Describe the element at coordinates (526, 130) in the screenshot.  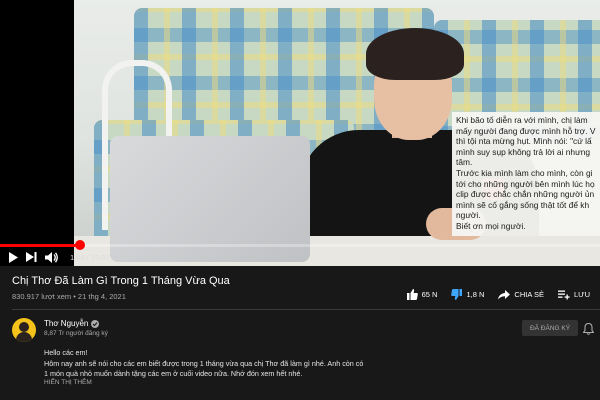
I see `caption-line: mấy người đang được mình hỗ trợ. V` at that location.